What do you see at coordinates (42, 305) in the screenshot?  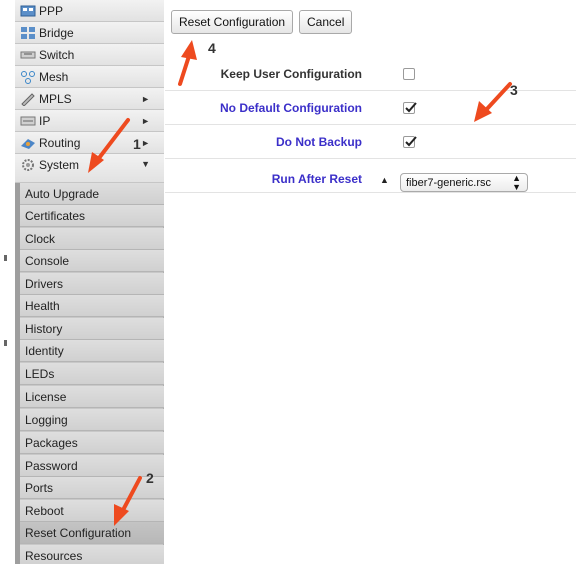 I see `submenu-label: Health` at bounding box center [42, 305].